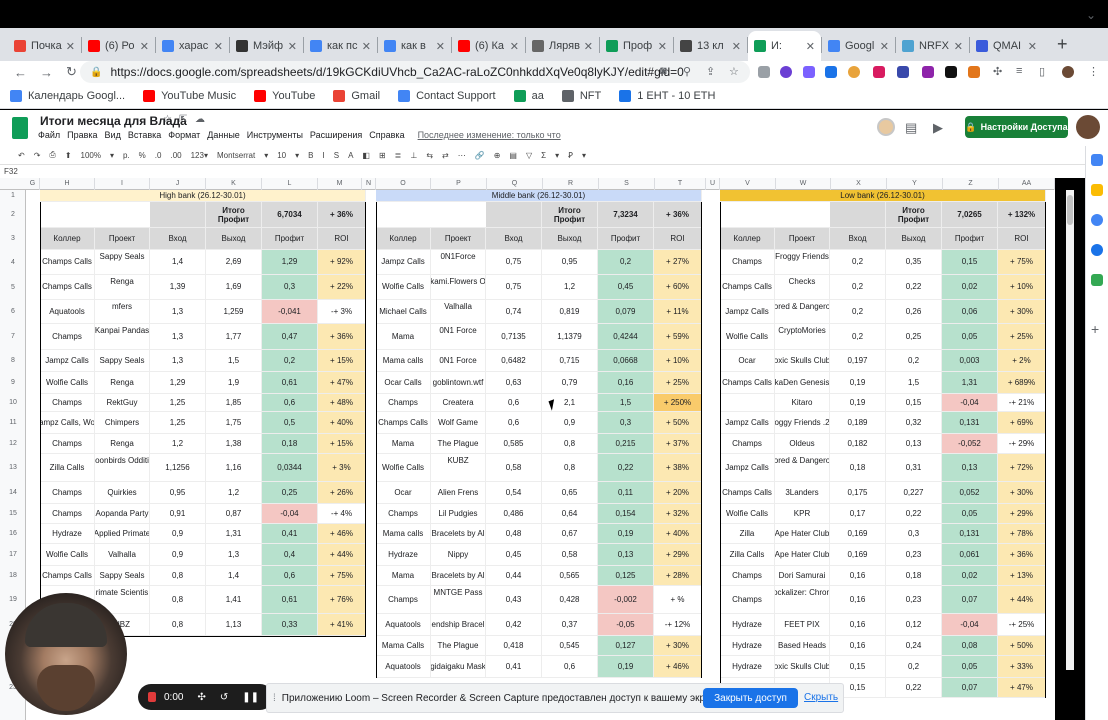  I want to click on toolbar-control: ≣, so click(398, 155).